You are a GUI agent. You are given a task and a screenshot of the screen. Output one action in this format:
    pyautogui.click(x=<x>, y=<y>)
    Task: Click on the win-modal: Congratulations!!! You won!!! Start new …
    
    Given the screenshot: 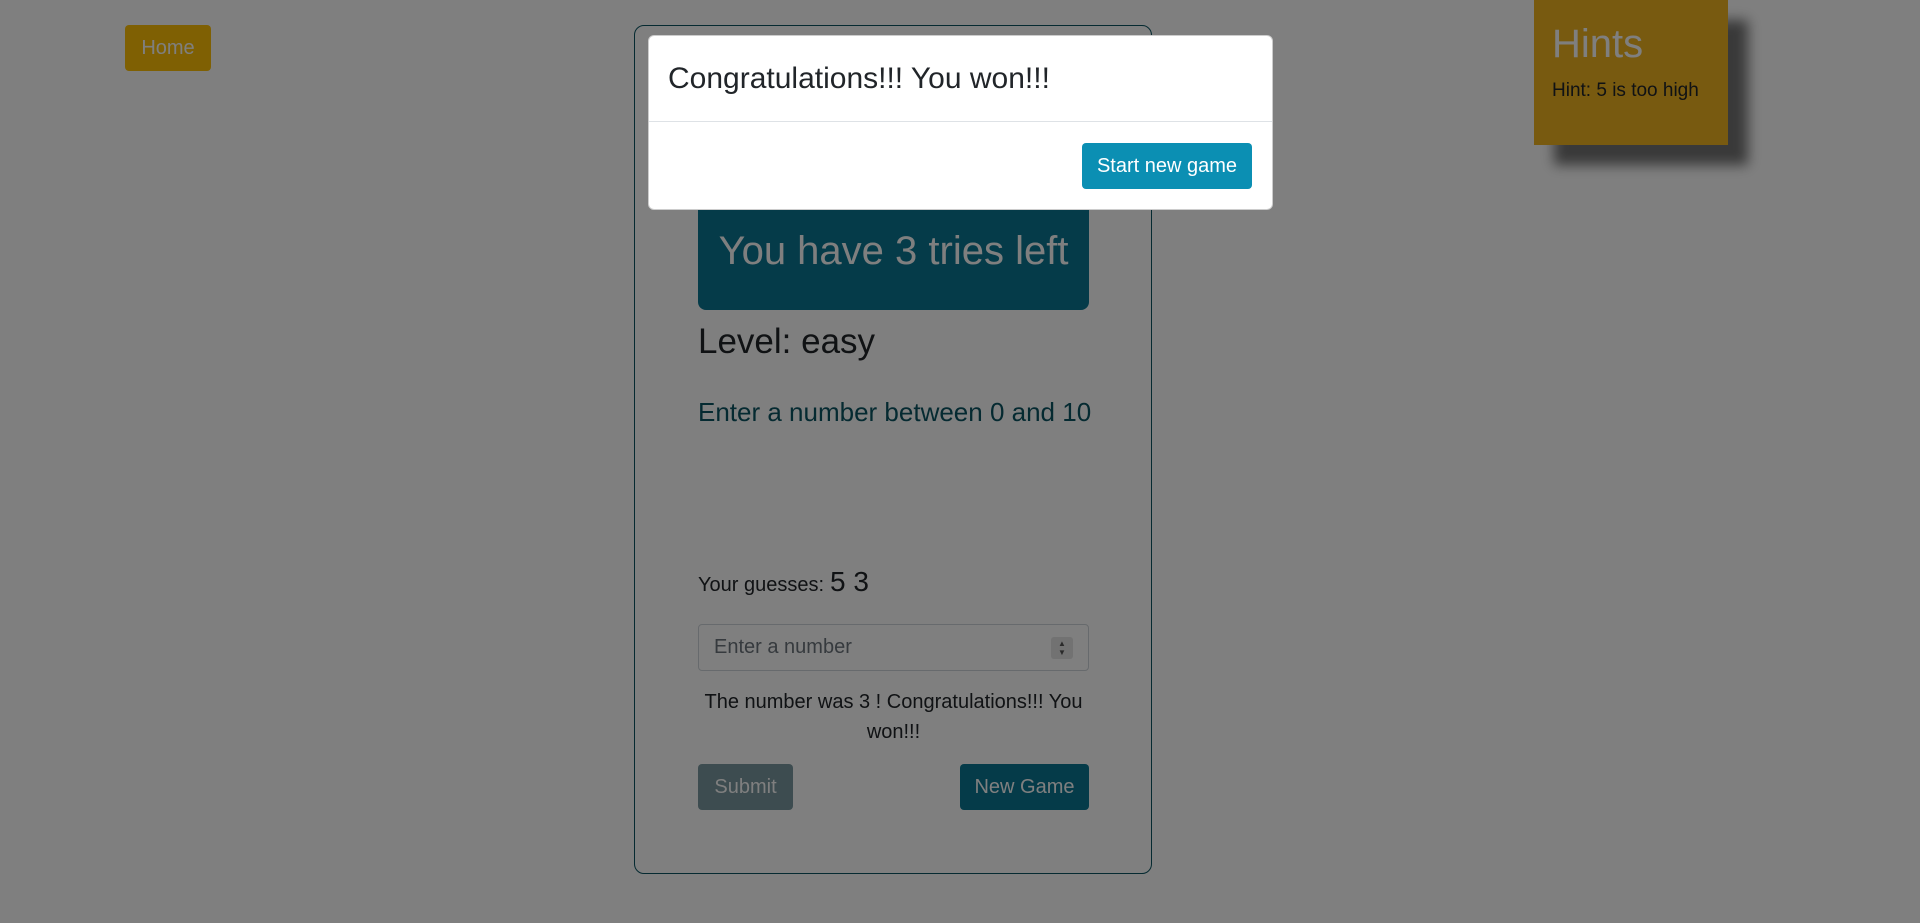 What is the action you would take?
    pyautogui.click(x=960, y=122)
    